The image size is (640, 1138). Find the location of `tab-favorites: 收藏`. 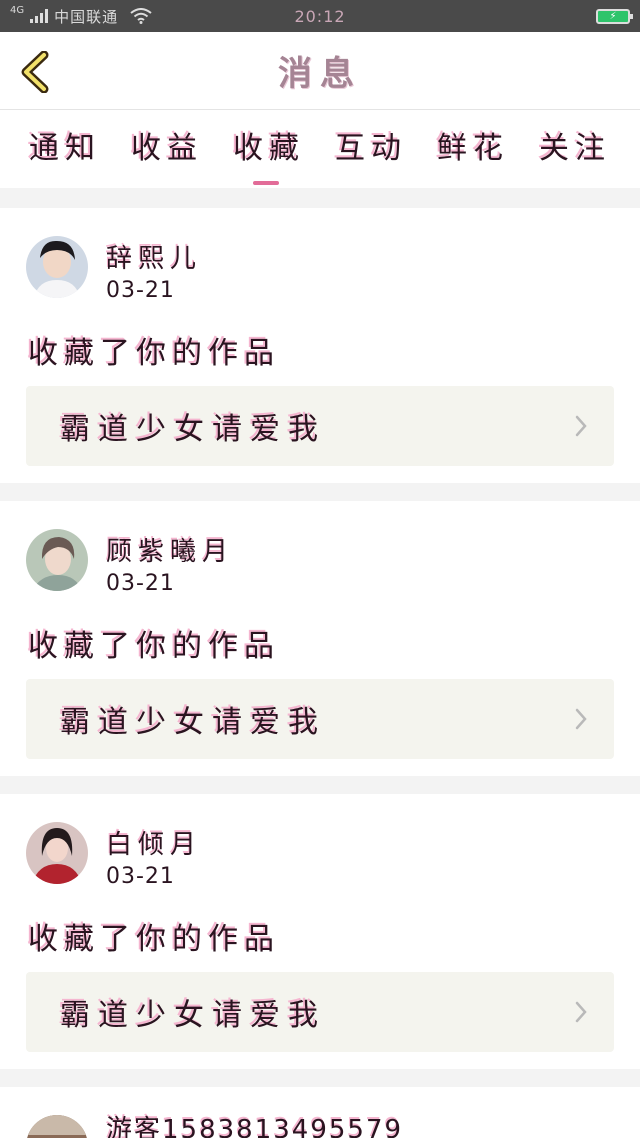

tab-favorites: 收藏 is located at coordinates (269, 154).